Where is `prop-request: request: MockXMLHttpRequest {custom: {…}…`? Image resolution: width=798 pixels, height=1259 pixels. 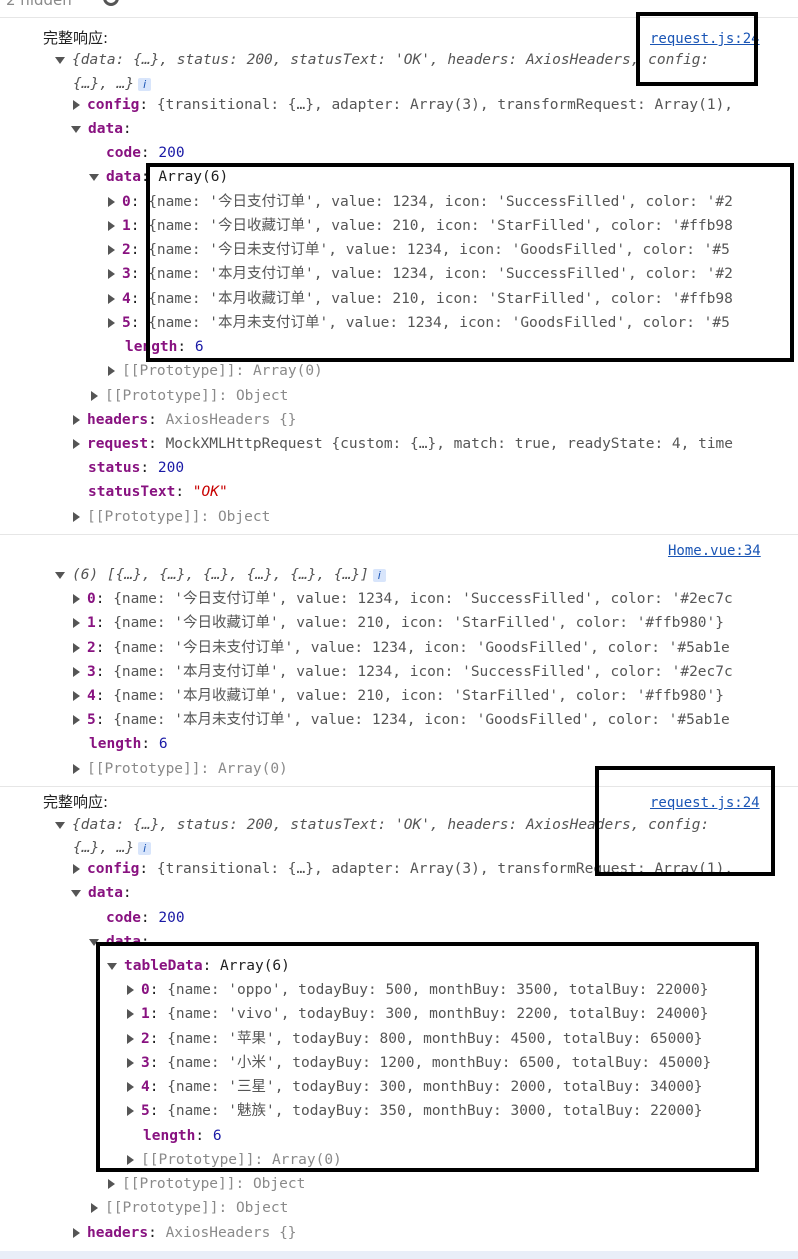 prop-request: request: MockXMLHttpRequest {custom: {…}… is located at coordinates (403, 444).